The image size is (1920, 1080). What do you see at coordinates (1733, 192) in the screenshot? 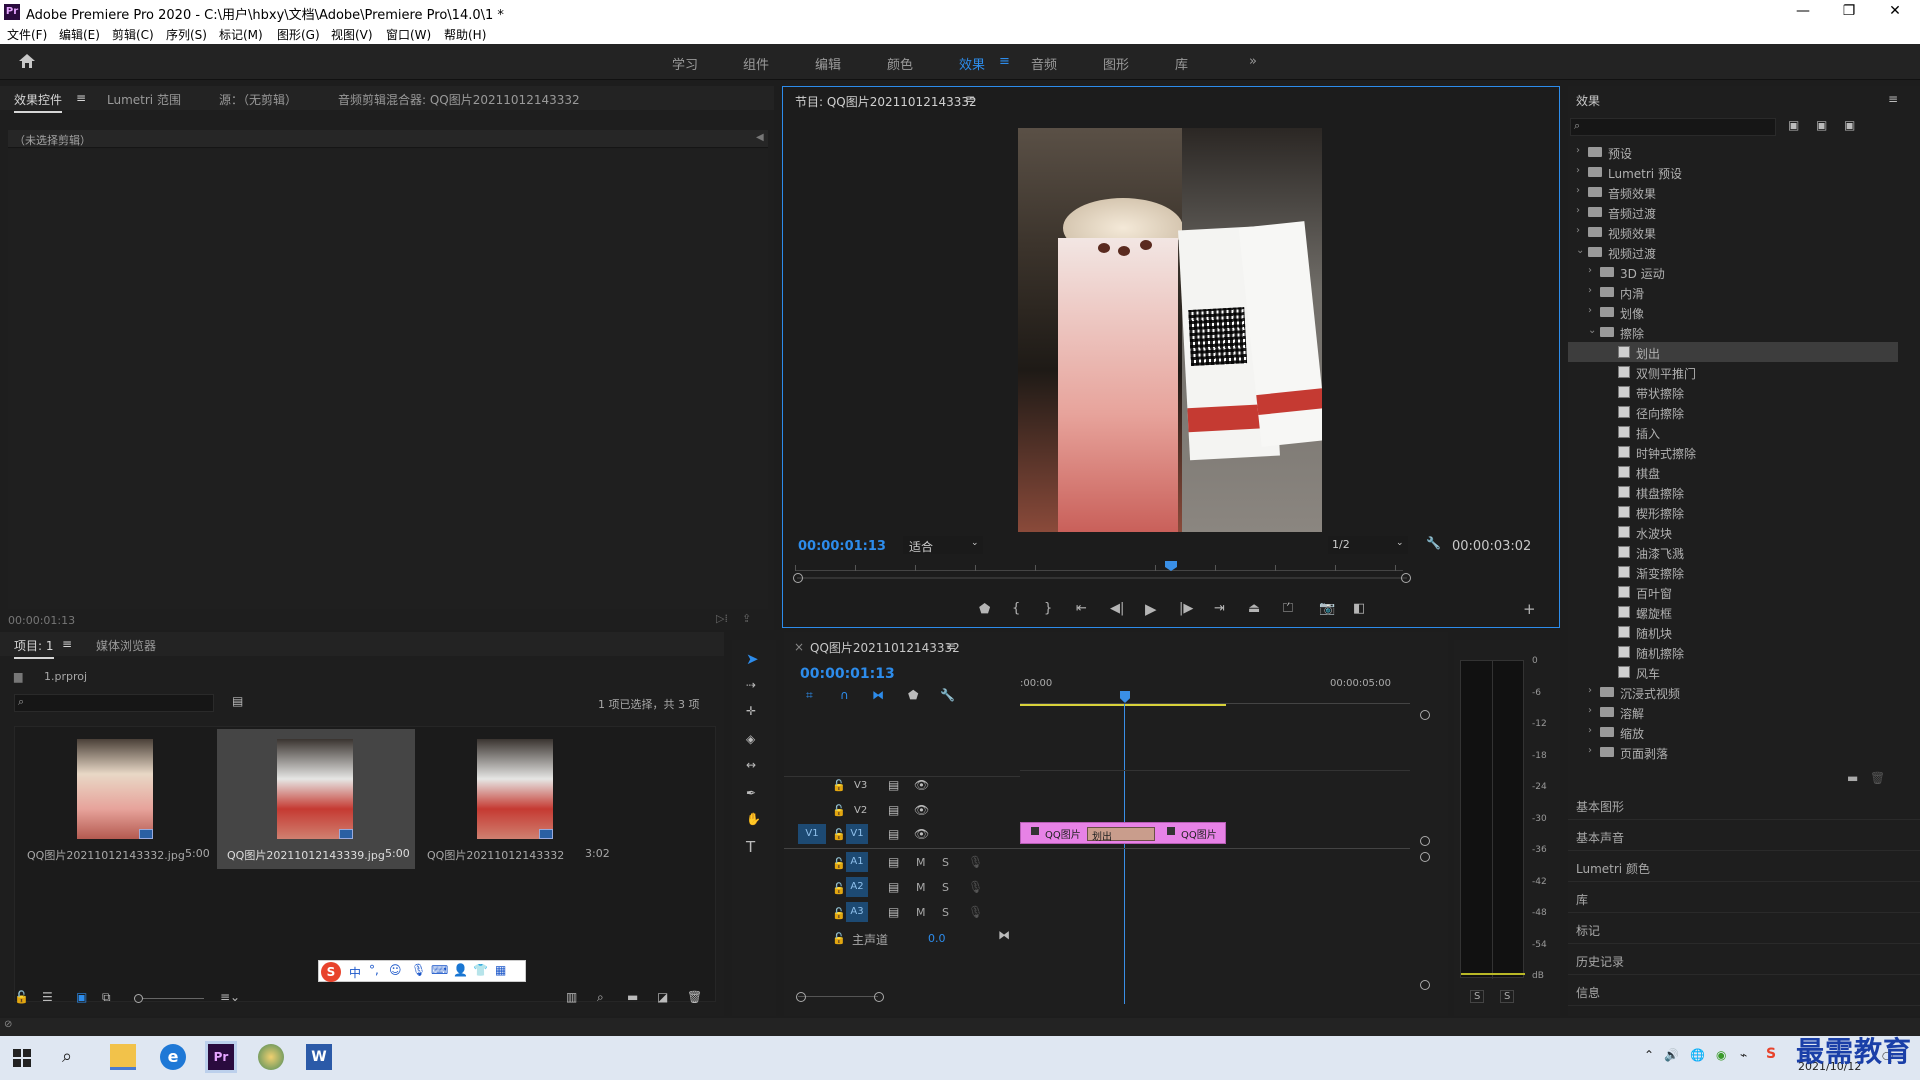
I see `effect-folder: › 音频效果` at bounding box center [1733, 192].